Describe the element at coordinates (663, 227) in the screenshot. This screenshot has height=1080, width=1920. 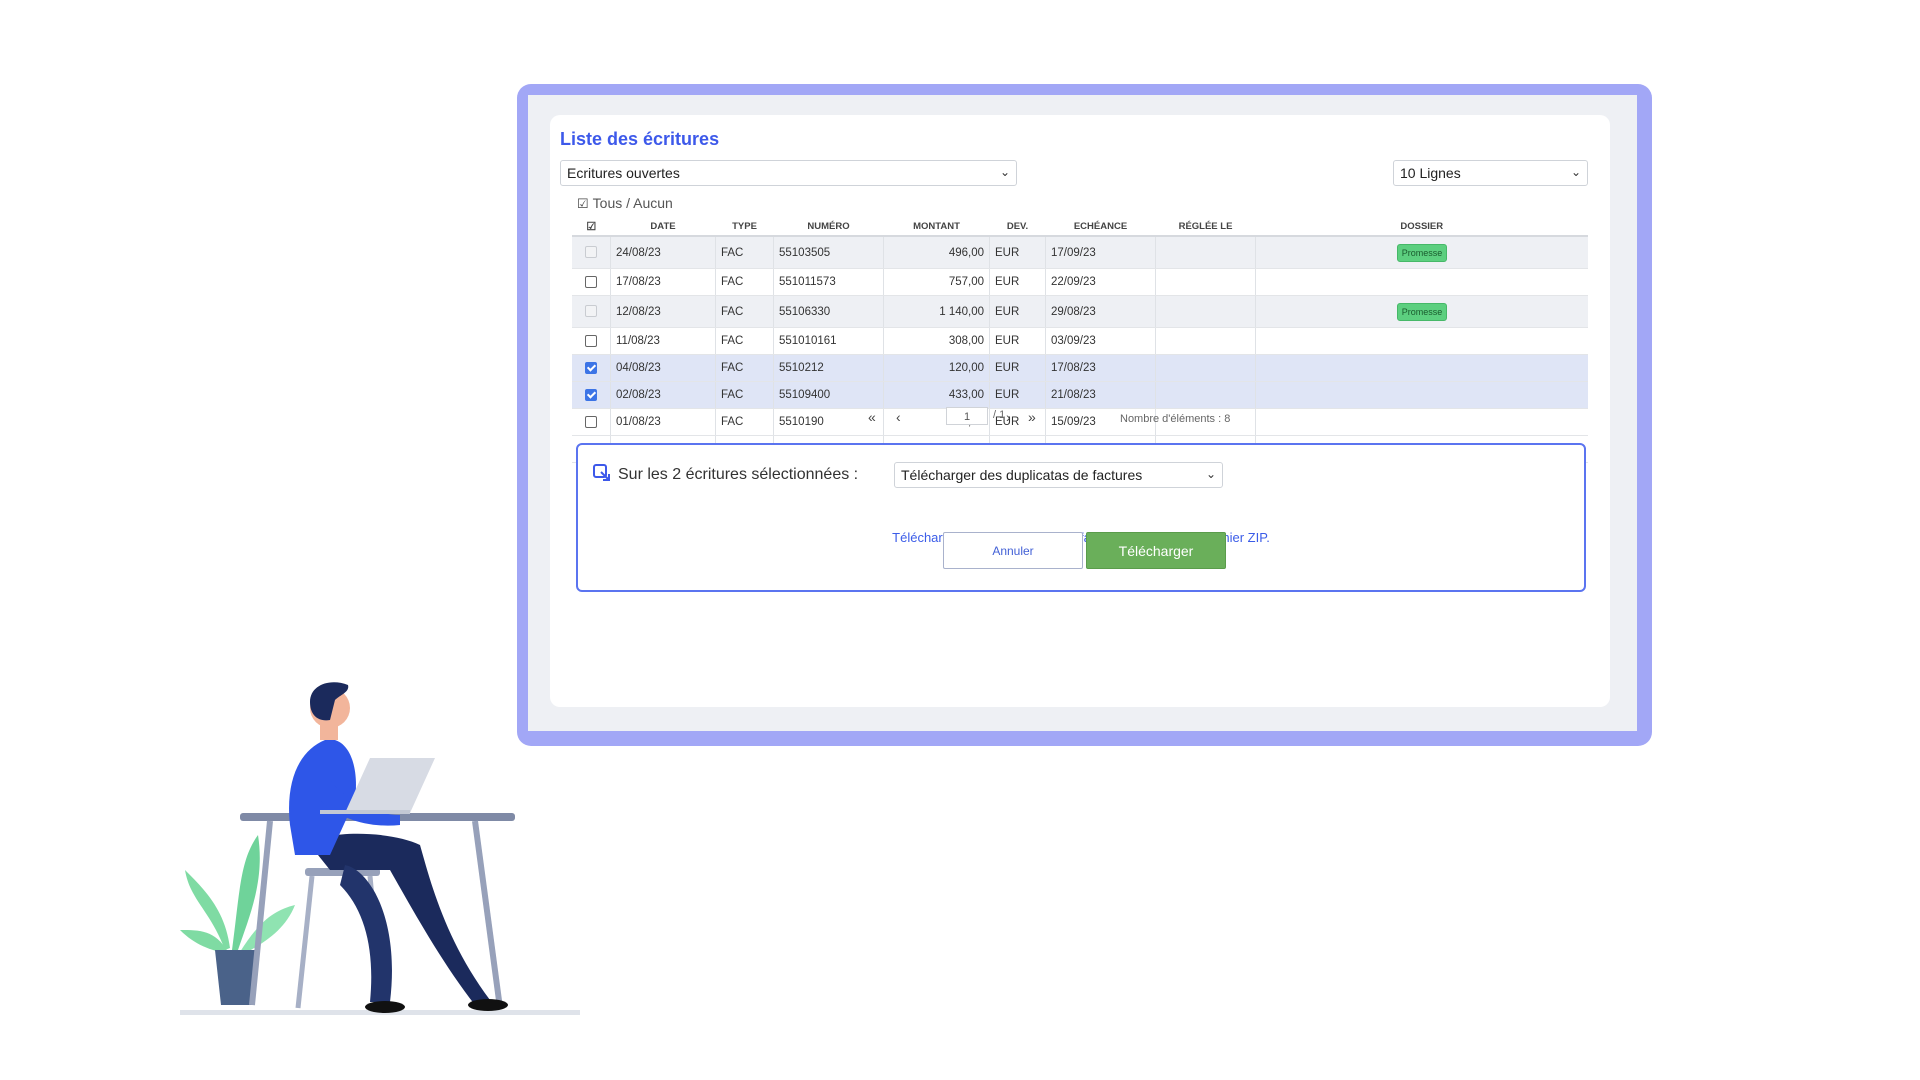
I see `column-header-date: DATE` at that location.